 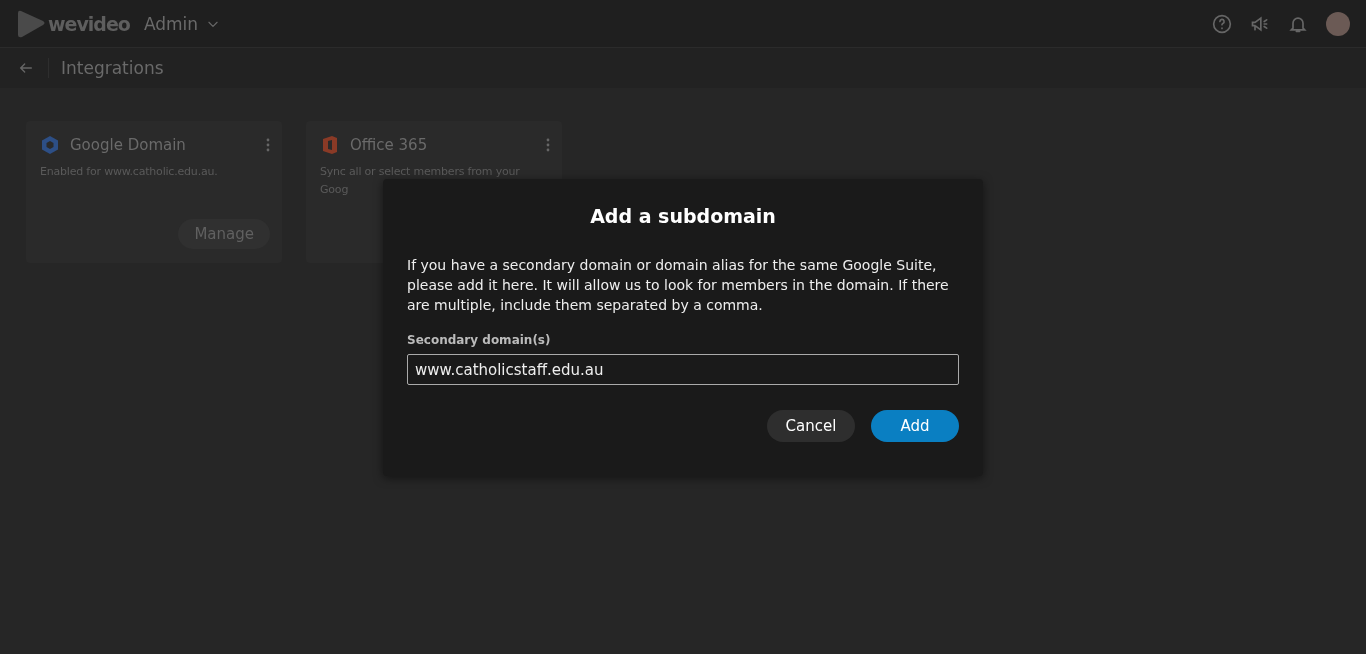 I want to click on dialog-text: If you have a secondary domain or domain alias for the same Google Suite, please add it here. It will allow us to look for members in the domain. If there are multiple, include them separated by a comma., so click(x=678, y=285).